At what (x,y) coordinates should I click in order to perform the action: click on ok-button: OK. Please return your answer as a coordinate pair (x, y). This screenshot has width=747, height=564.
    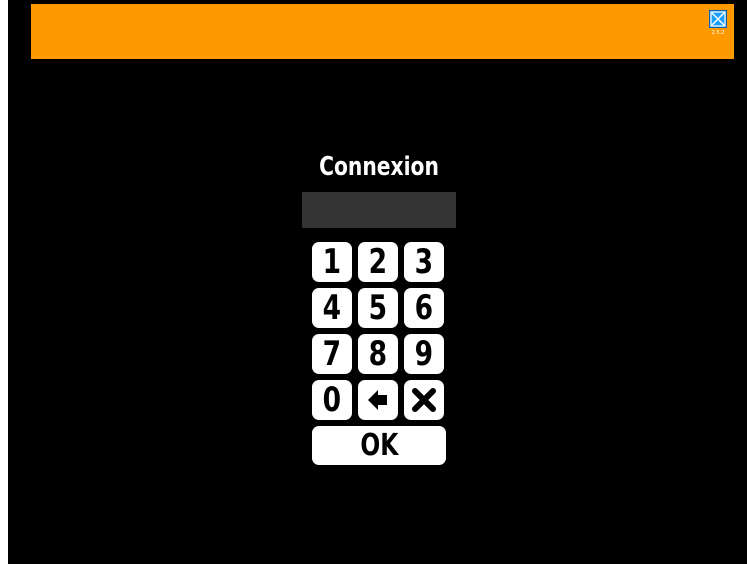
    Looking at the image, I should click on (379, 445).